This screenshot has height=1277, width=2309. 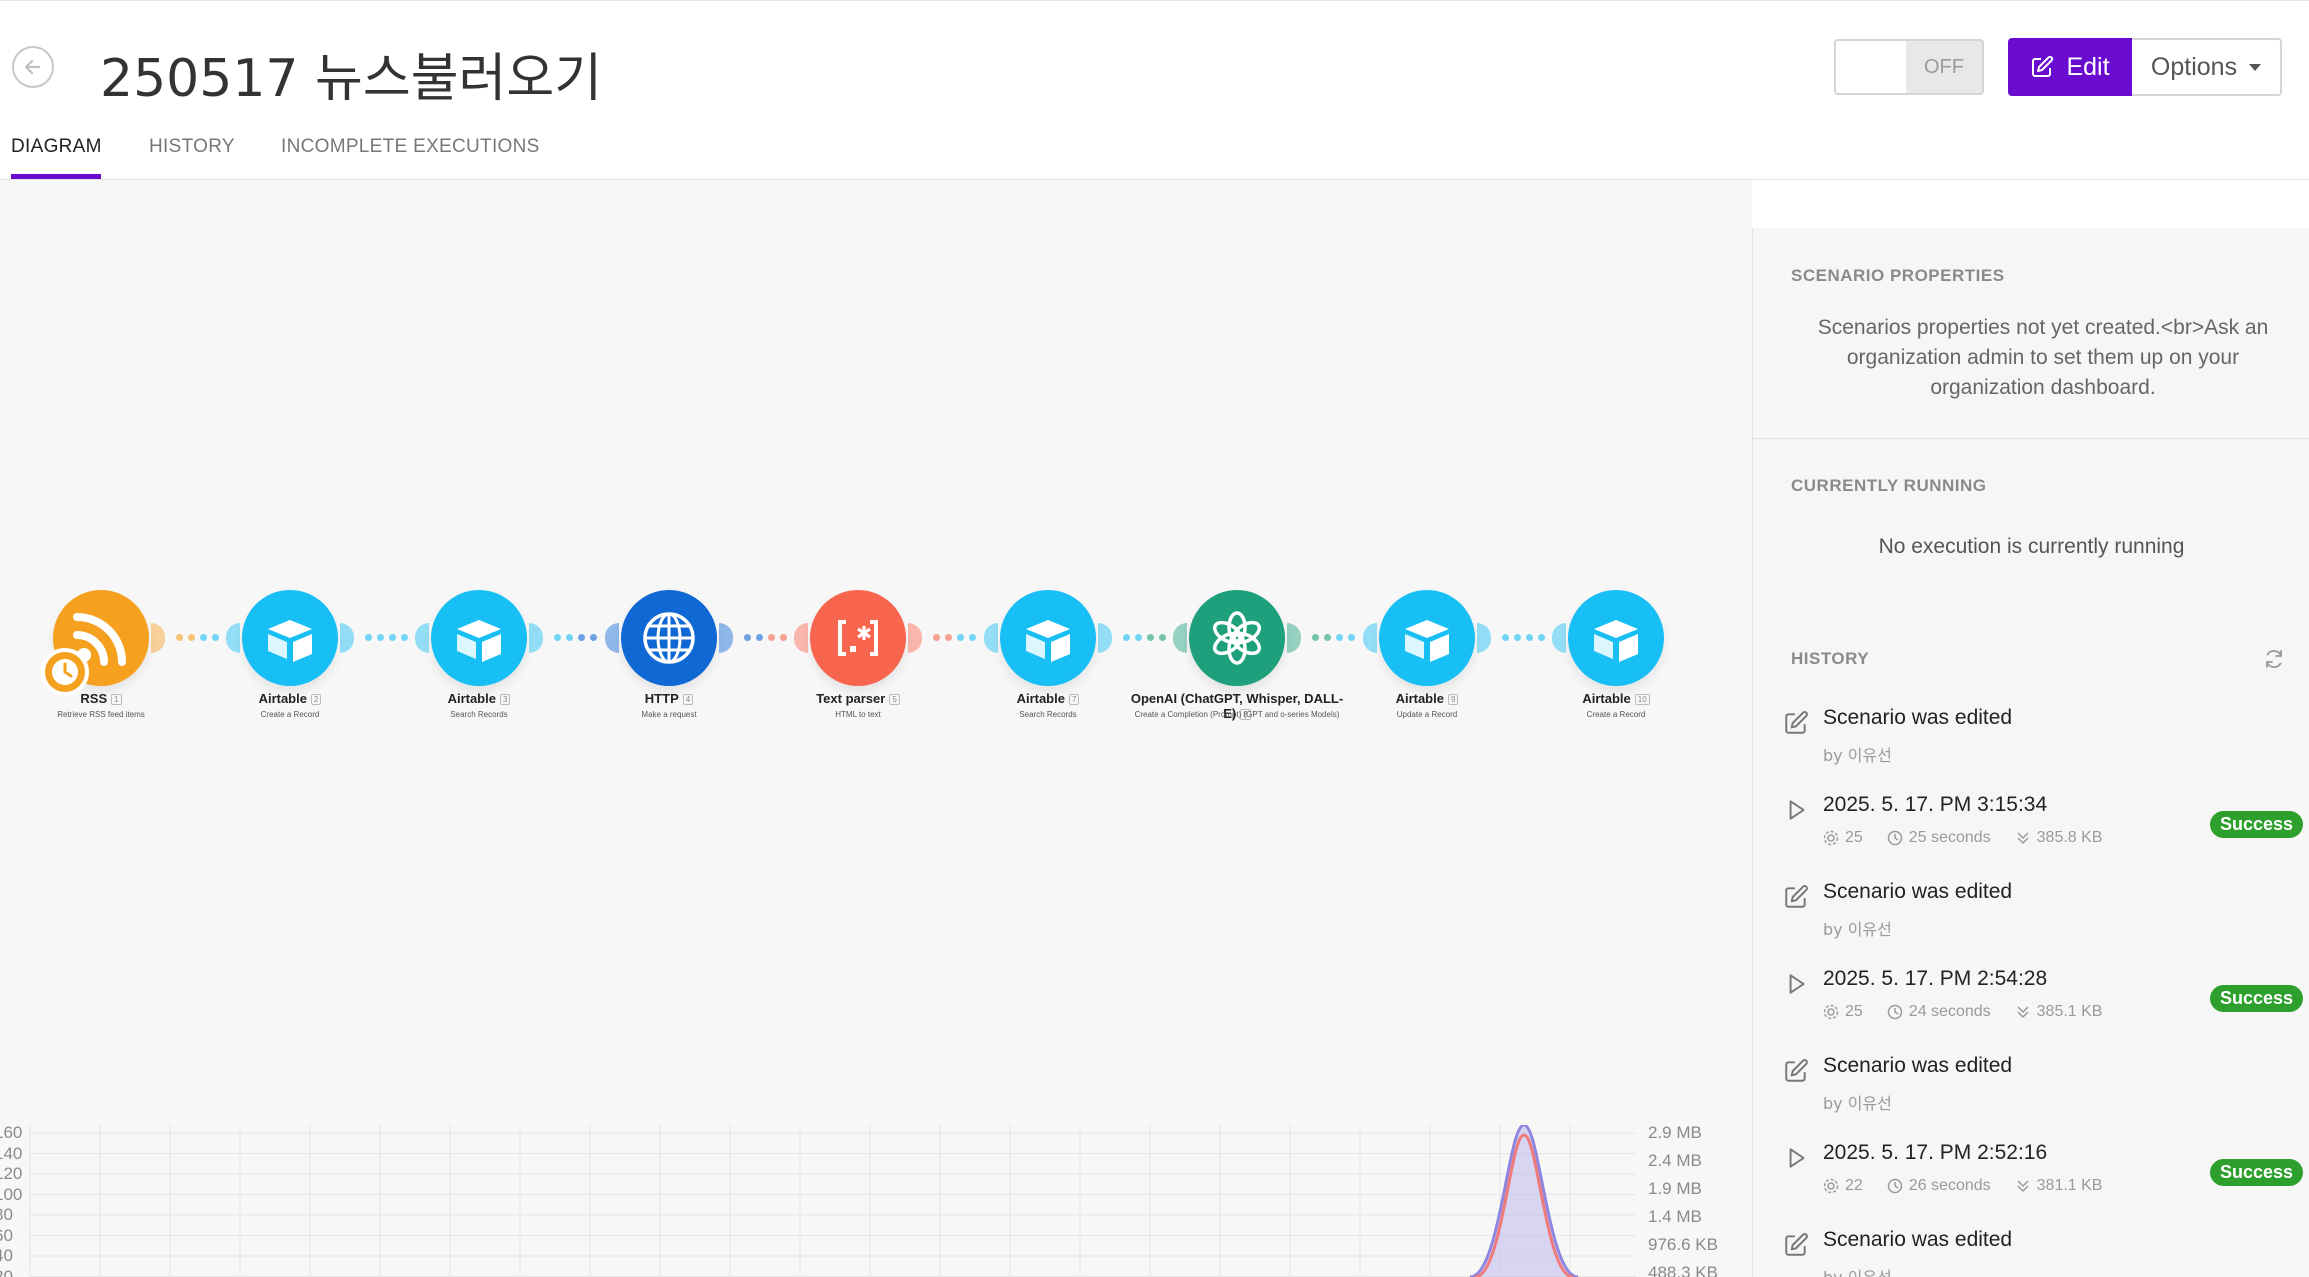 I want to click on tab-incomplete-executions: INCOMPLETE EXECUTIONS, so click(x=410, y=147).